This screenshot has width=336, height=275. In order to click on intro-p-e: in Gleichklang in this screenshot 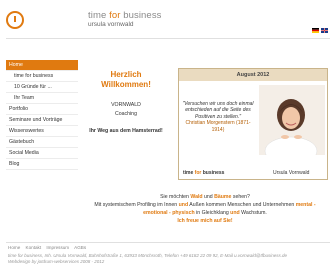, I will do `click(212, 213)`.